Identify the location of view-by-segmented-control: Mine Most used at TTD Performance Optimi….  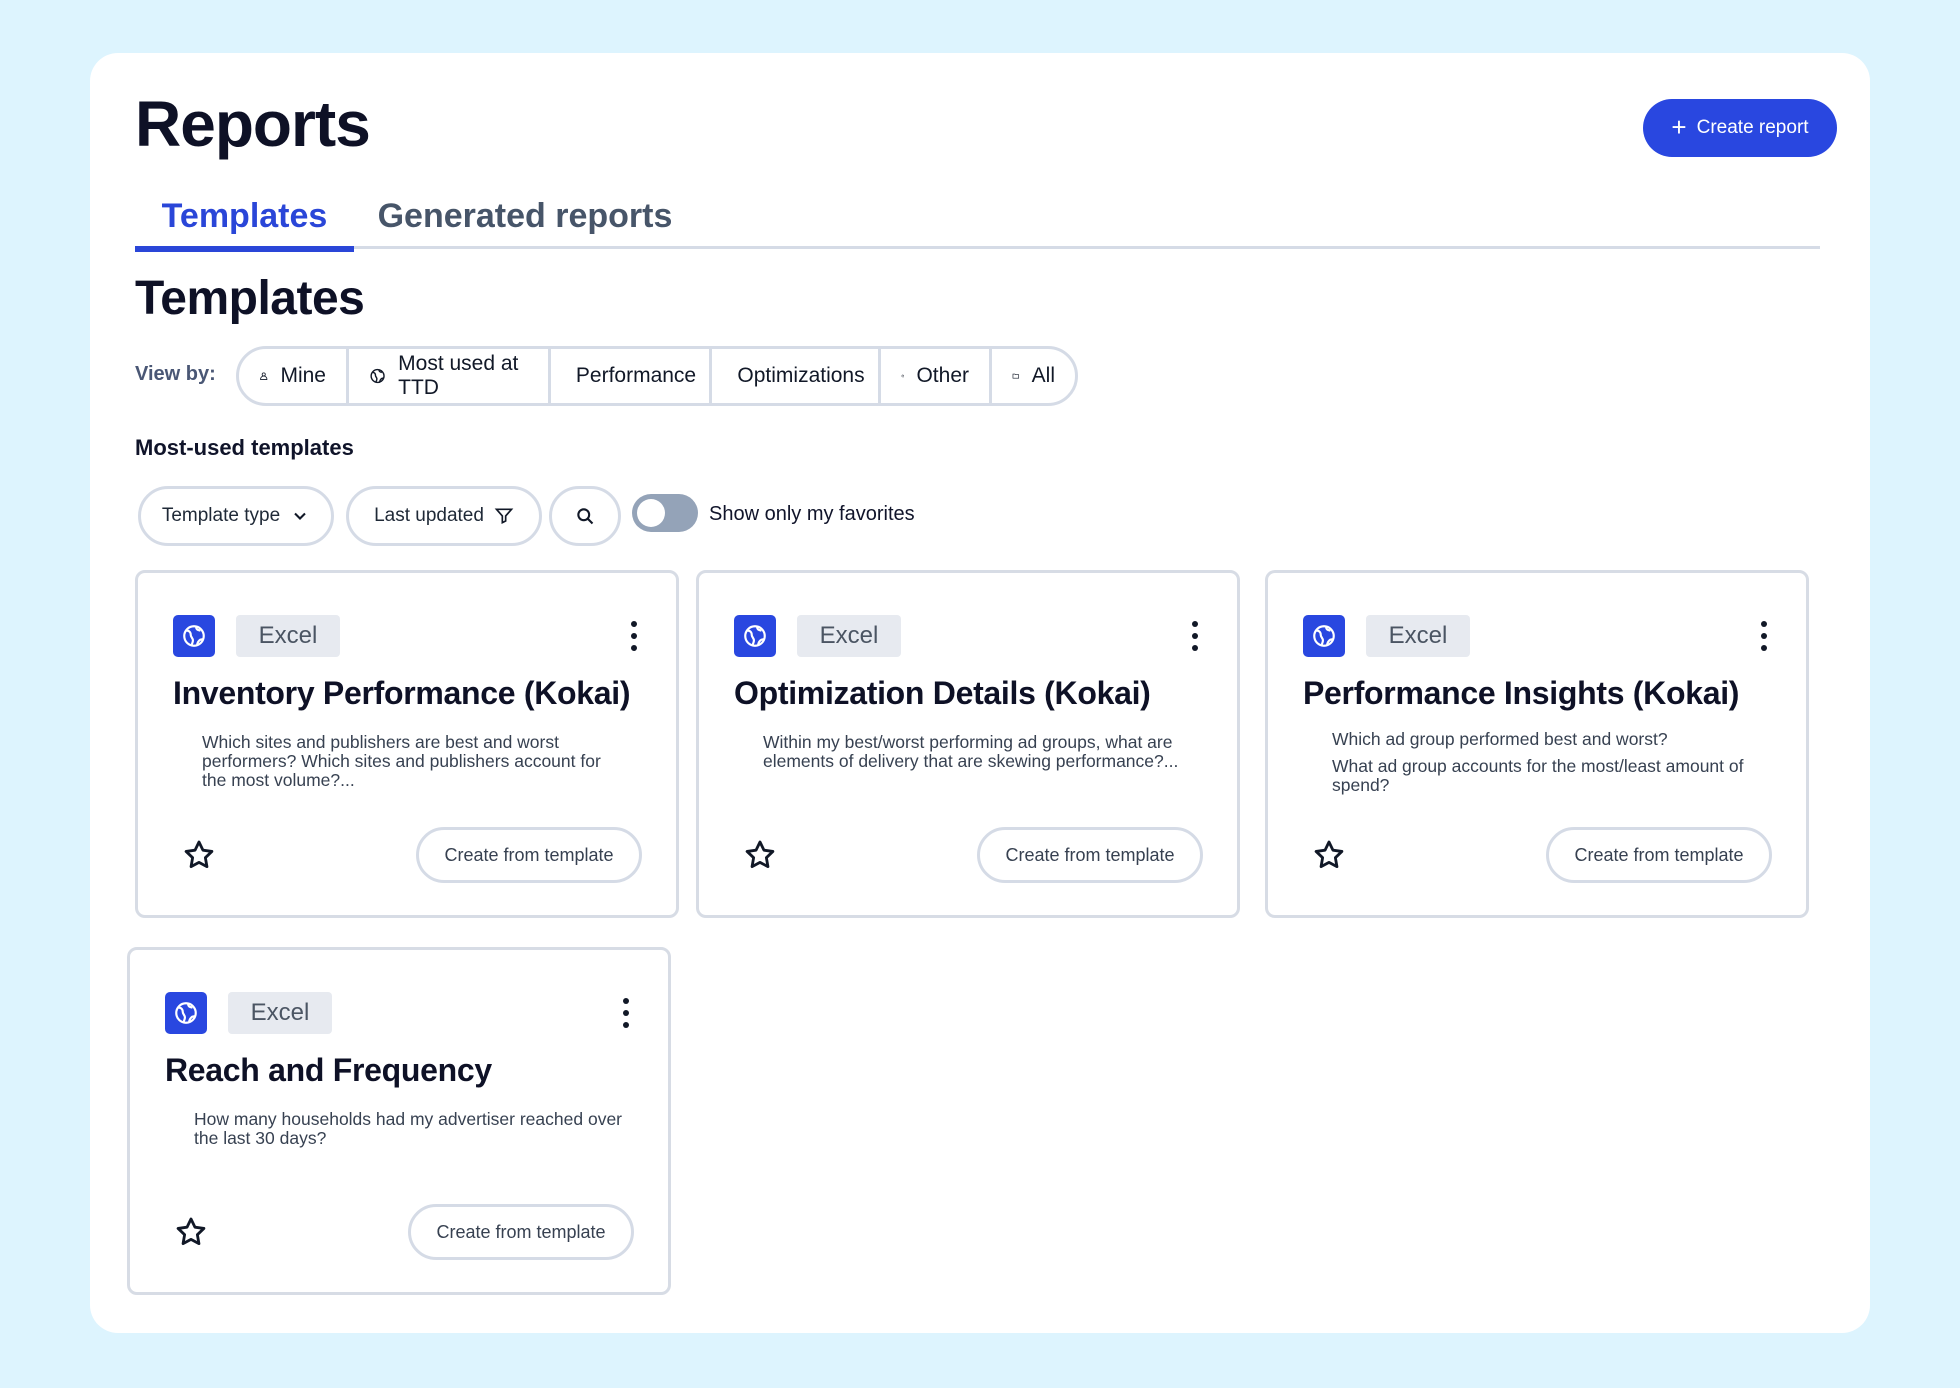
(657, 376).